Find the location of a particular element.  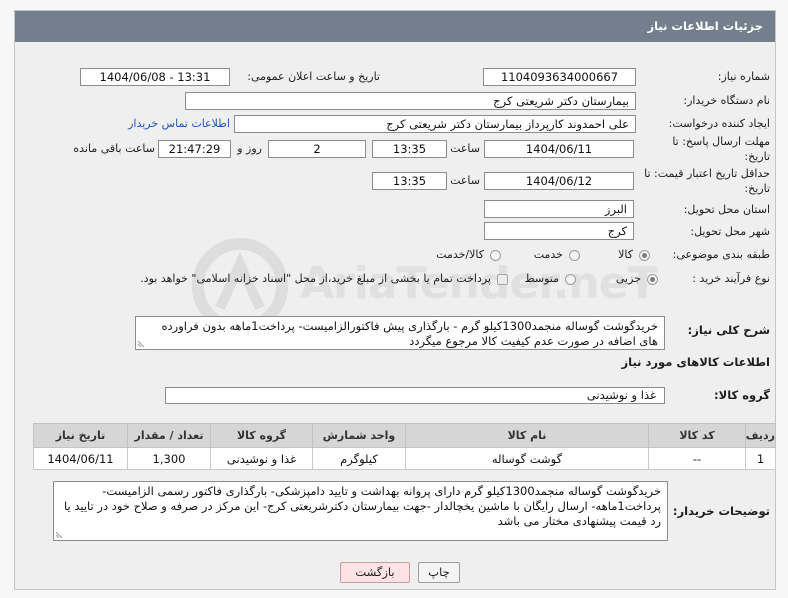

column-header-need-date: تاریخ نیاز is located at coordinates (80, 435).